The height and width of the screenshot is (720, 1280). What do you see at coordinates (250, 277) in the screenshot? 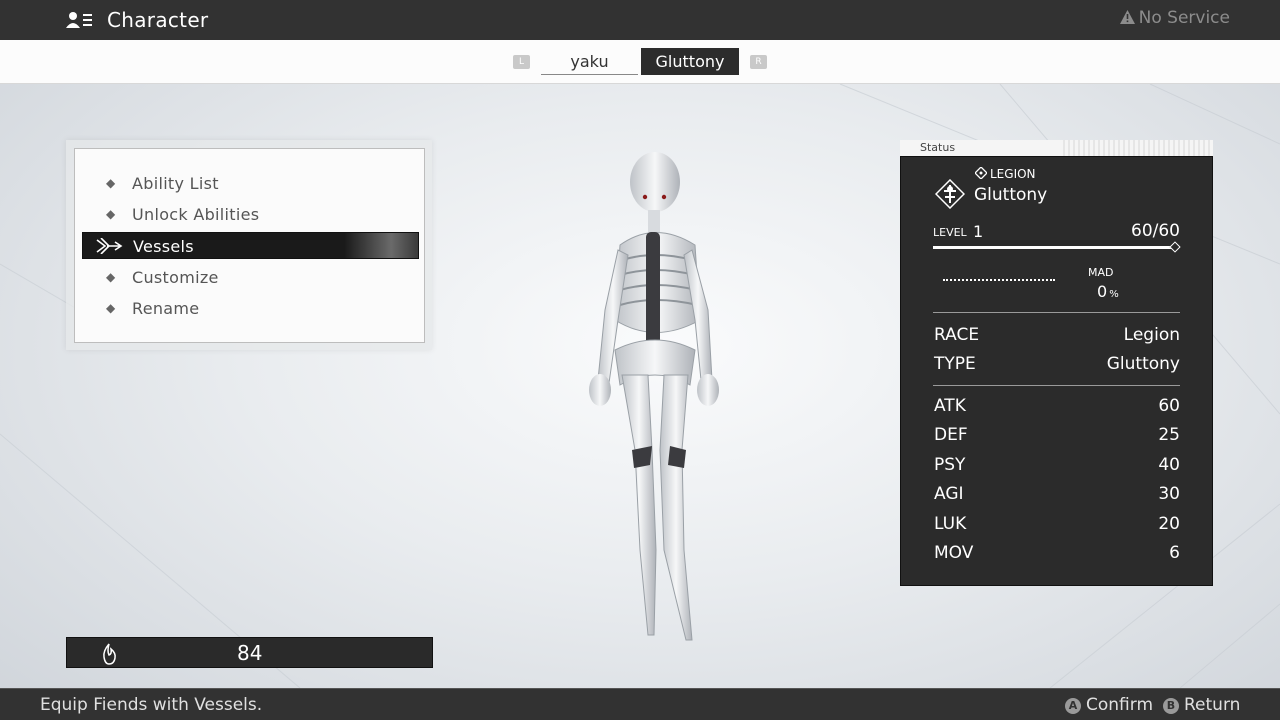
I see `menu-item-customize: ◆ Customize` at bounding box center [250, 277].